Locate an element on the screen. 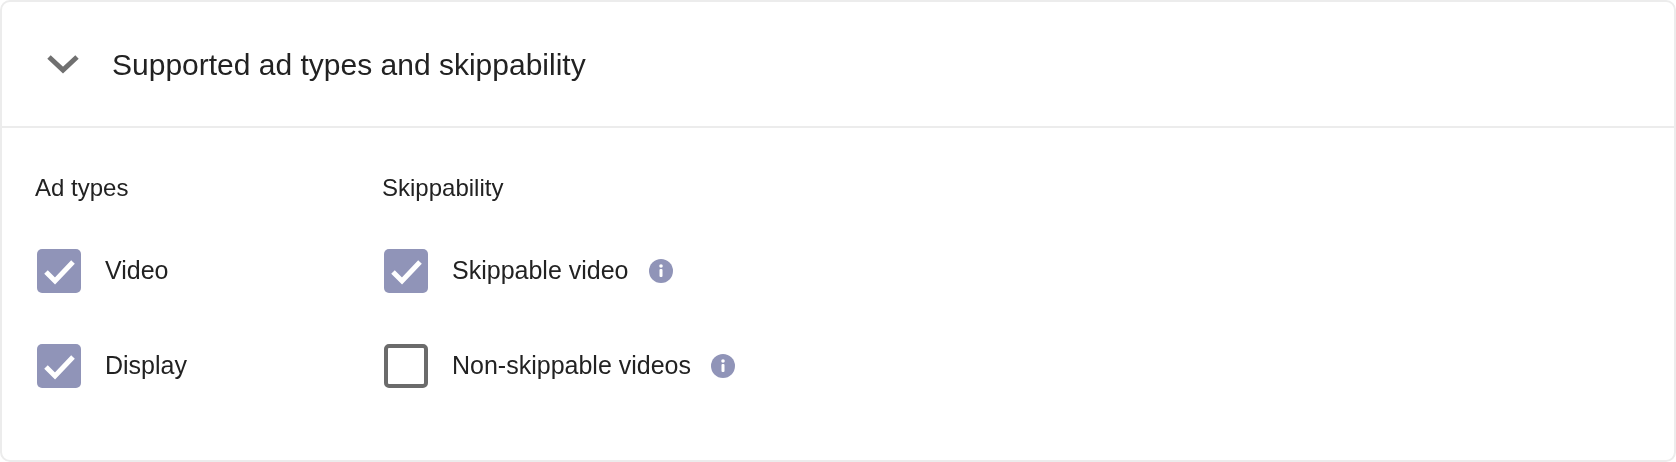  chevron-down-icon is located at coordinates (63, 64).